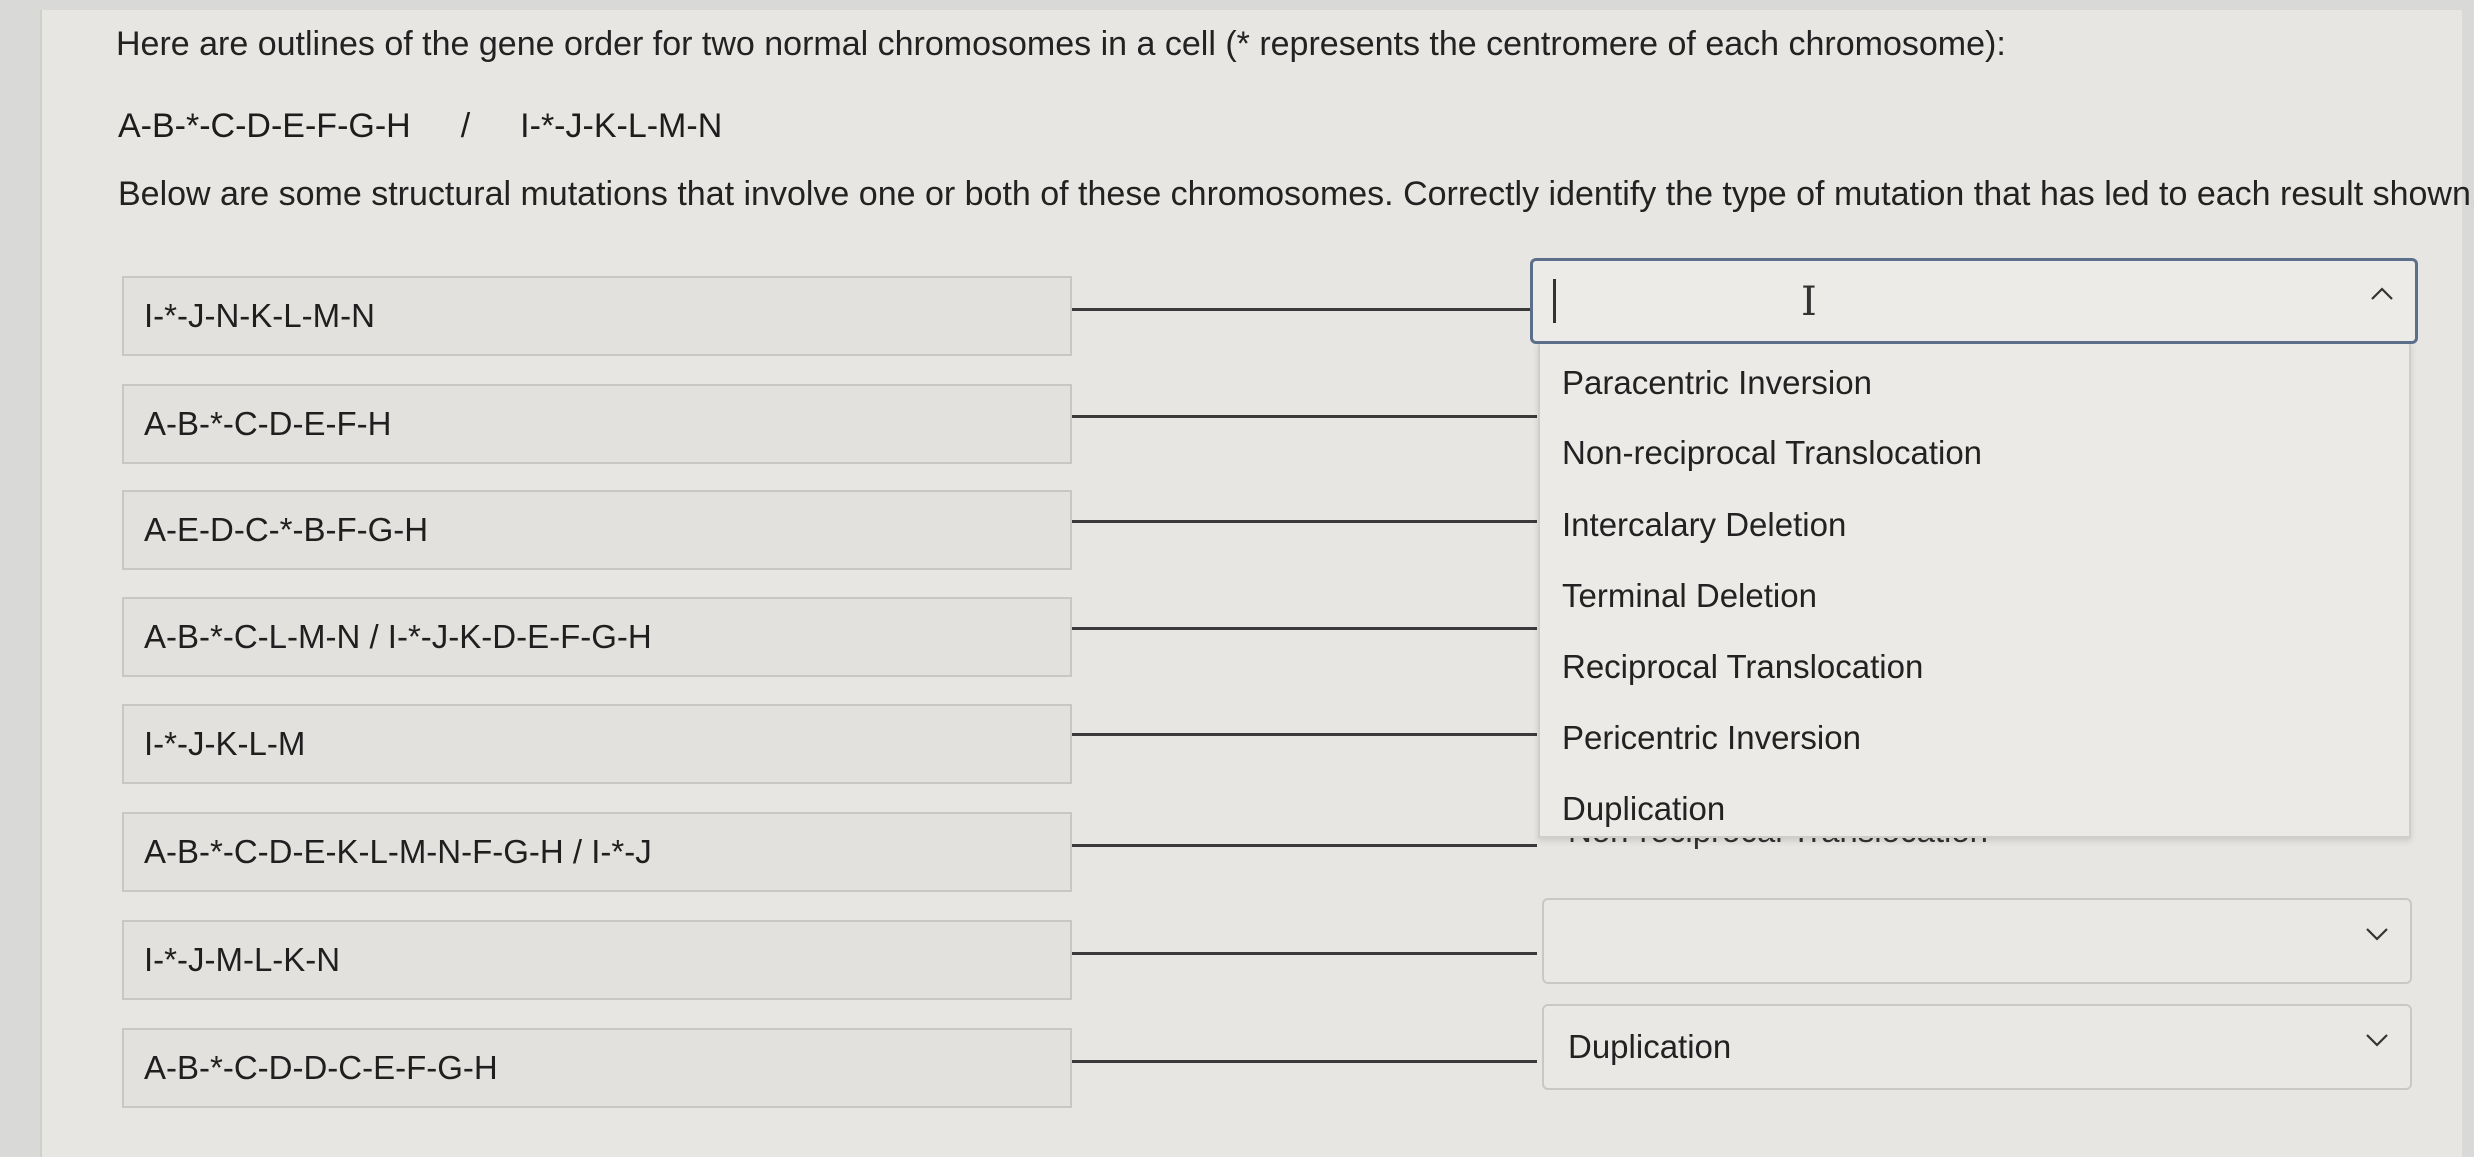 The height and width of the screenshot is (1157, 2474). What do you see at coordinates (1772, 453) in the screenshot?
I see `option-non-reciprocal-translocation: Non-reciprocal Translocation` at bounding box center [1772, 453].